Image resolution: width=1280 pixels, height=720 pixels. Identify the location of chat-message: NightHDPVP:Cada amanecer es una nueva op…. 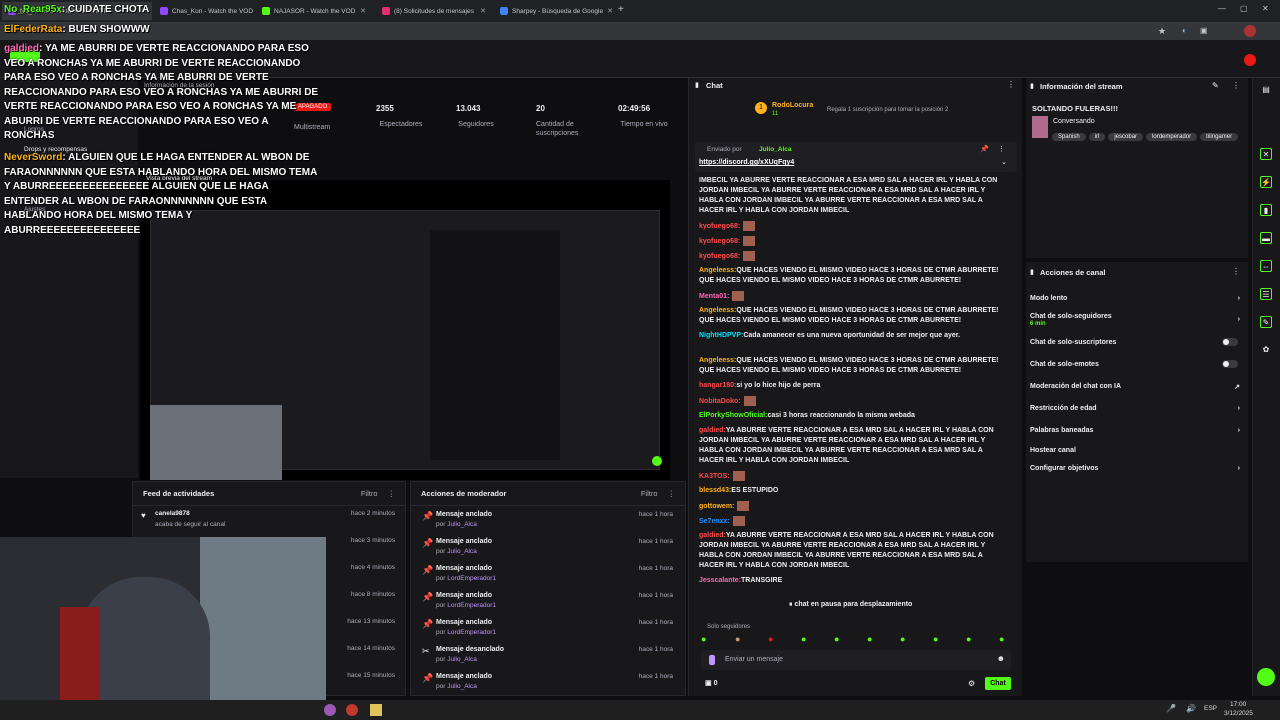
(849, 336).